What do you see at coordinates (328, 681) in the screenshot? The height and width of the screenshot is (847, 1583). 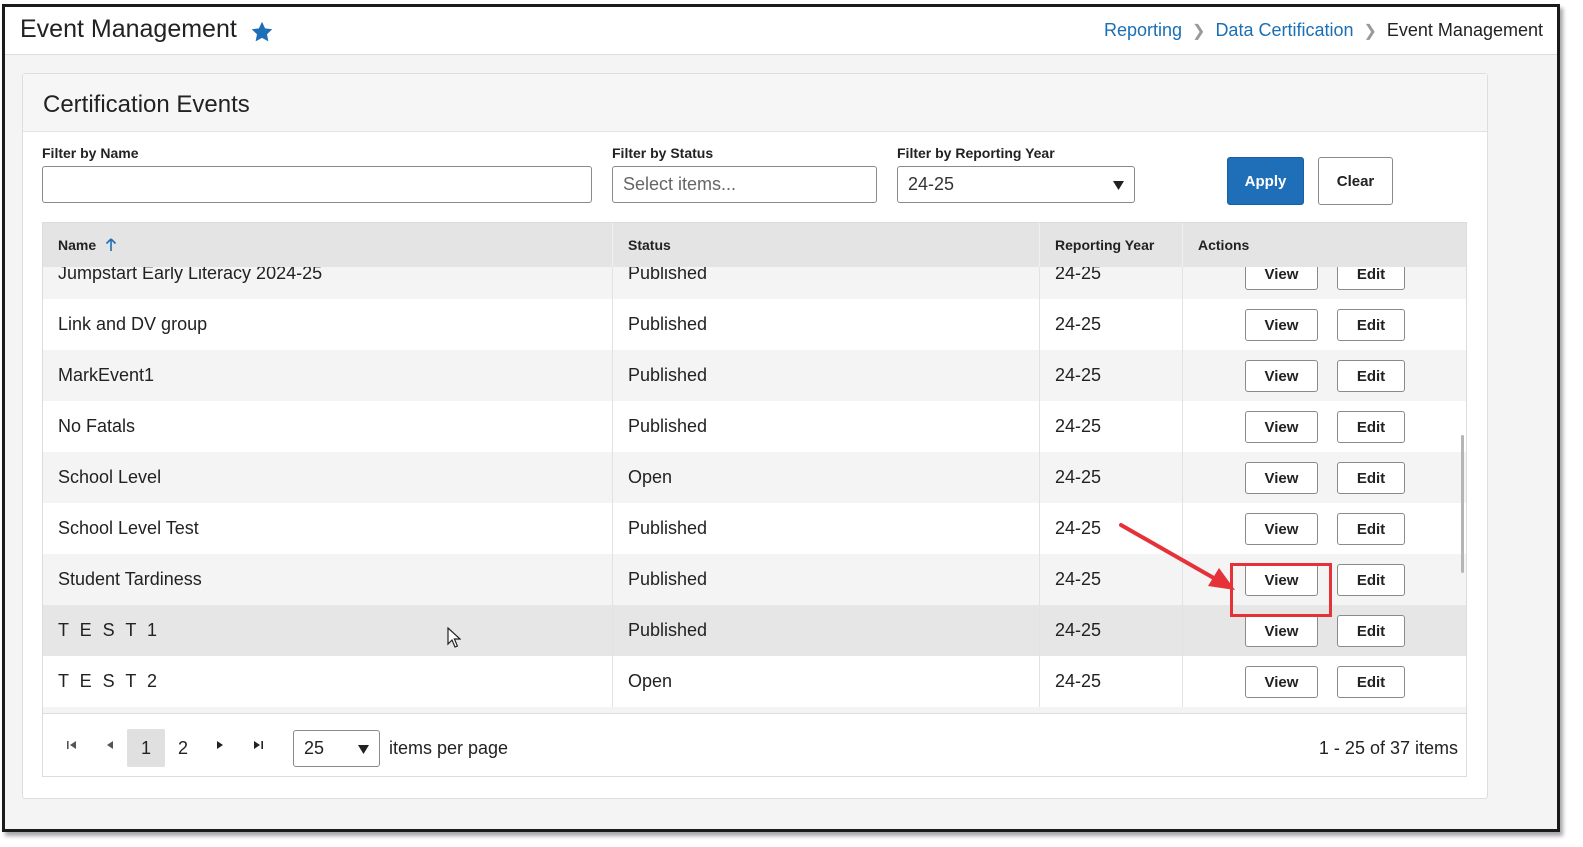 I see `cell-name: T E S T 2` at bounding box center [328, 681].